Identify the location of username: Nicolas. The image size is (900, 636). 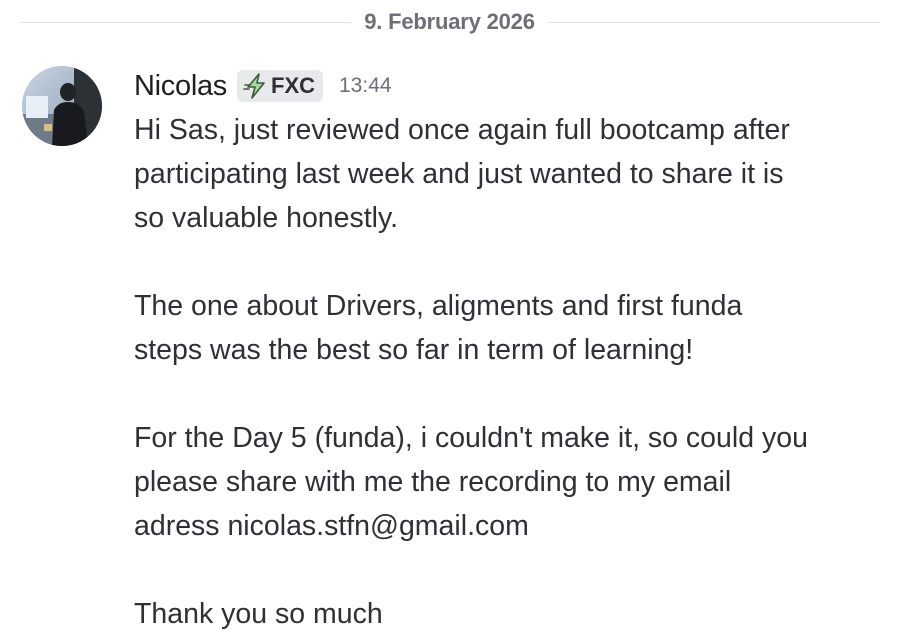
(180, 86).